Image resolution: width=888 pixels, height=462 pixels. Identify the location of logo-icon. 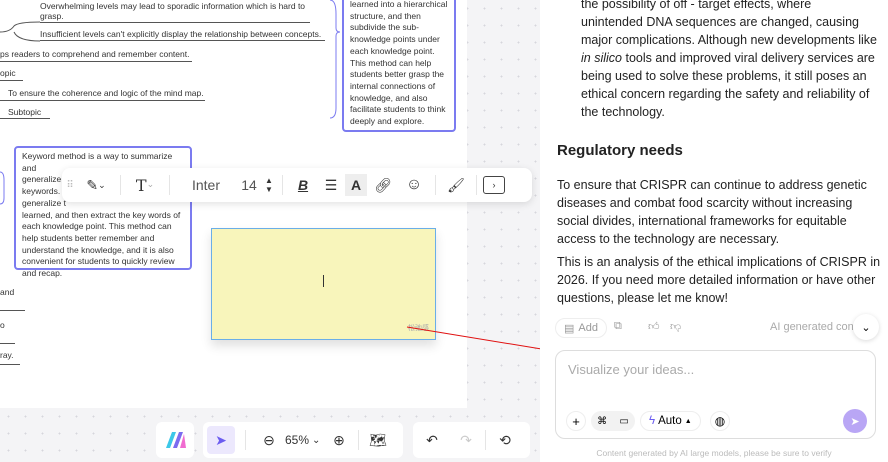
(176, 440).